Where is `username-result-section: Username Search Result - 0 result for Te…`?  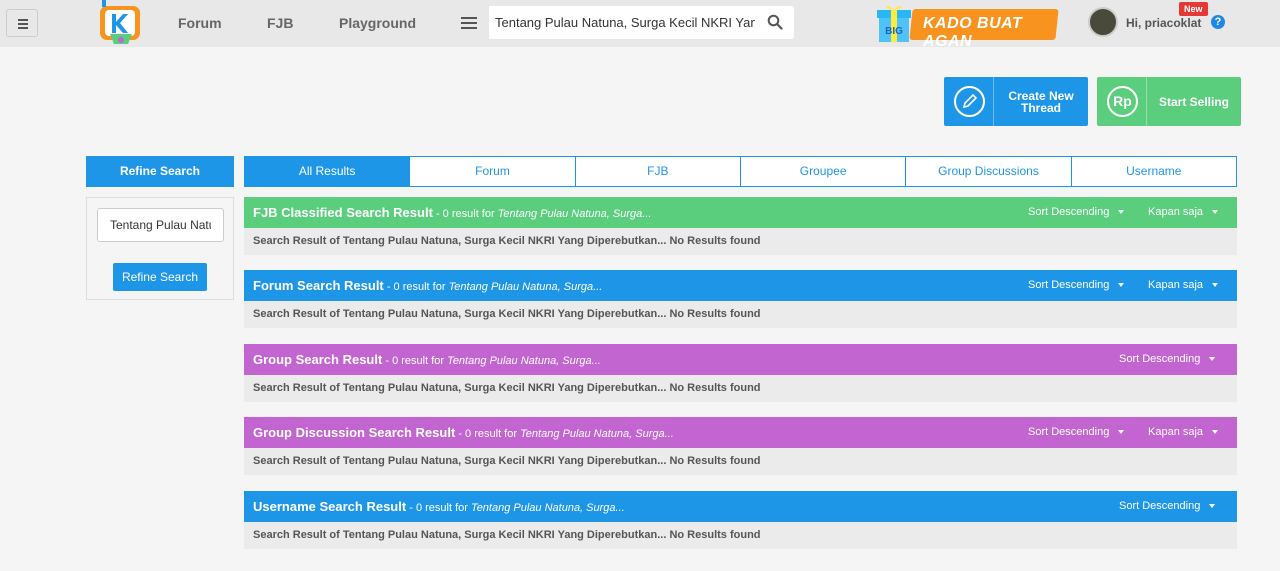
username-result-section: Username Search Result - 0 result for Te… is located at coordinates (740, 520).